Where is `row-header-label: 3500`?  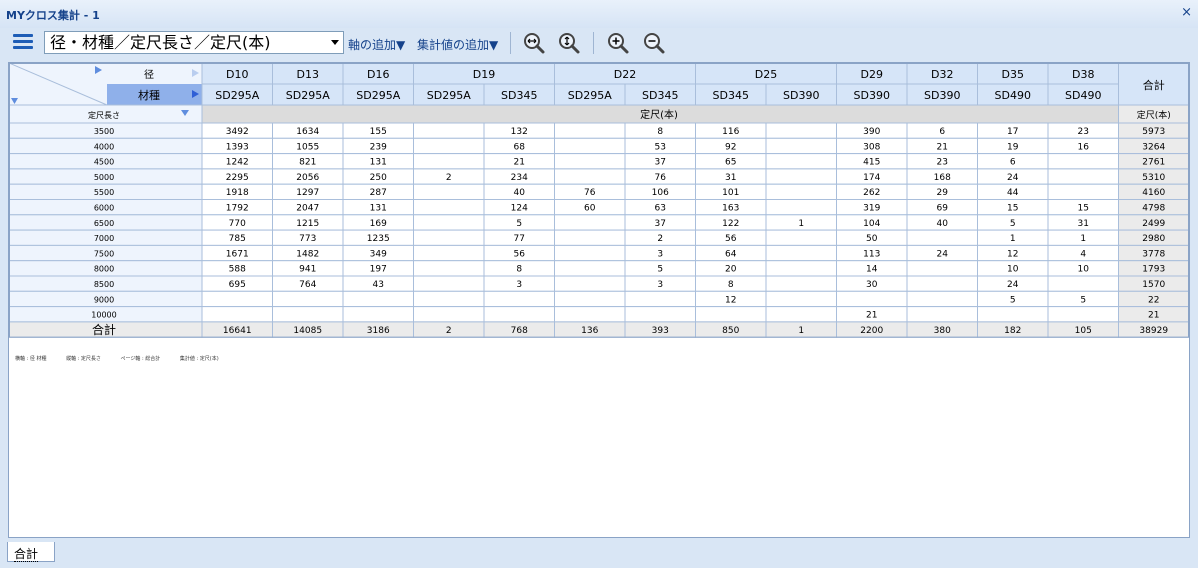
row-header-label: 3500 is located at coordinates (104, 131).